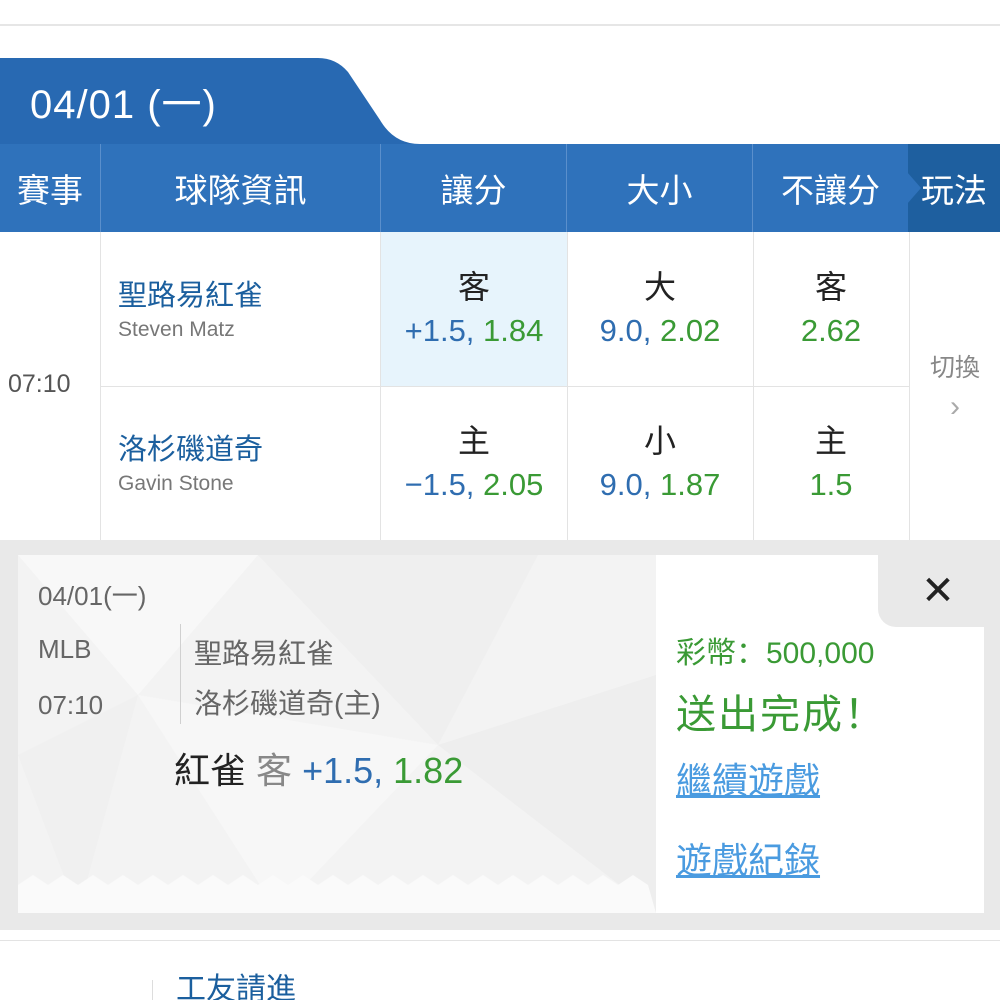 Image resolution: width=1000 pixels, height=1000 pixels. Describe the element at coordinates (123, 105) in the screenshot. I see `date-label: 04/01 (一)` at that location.